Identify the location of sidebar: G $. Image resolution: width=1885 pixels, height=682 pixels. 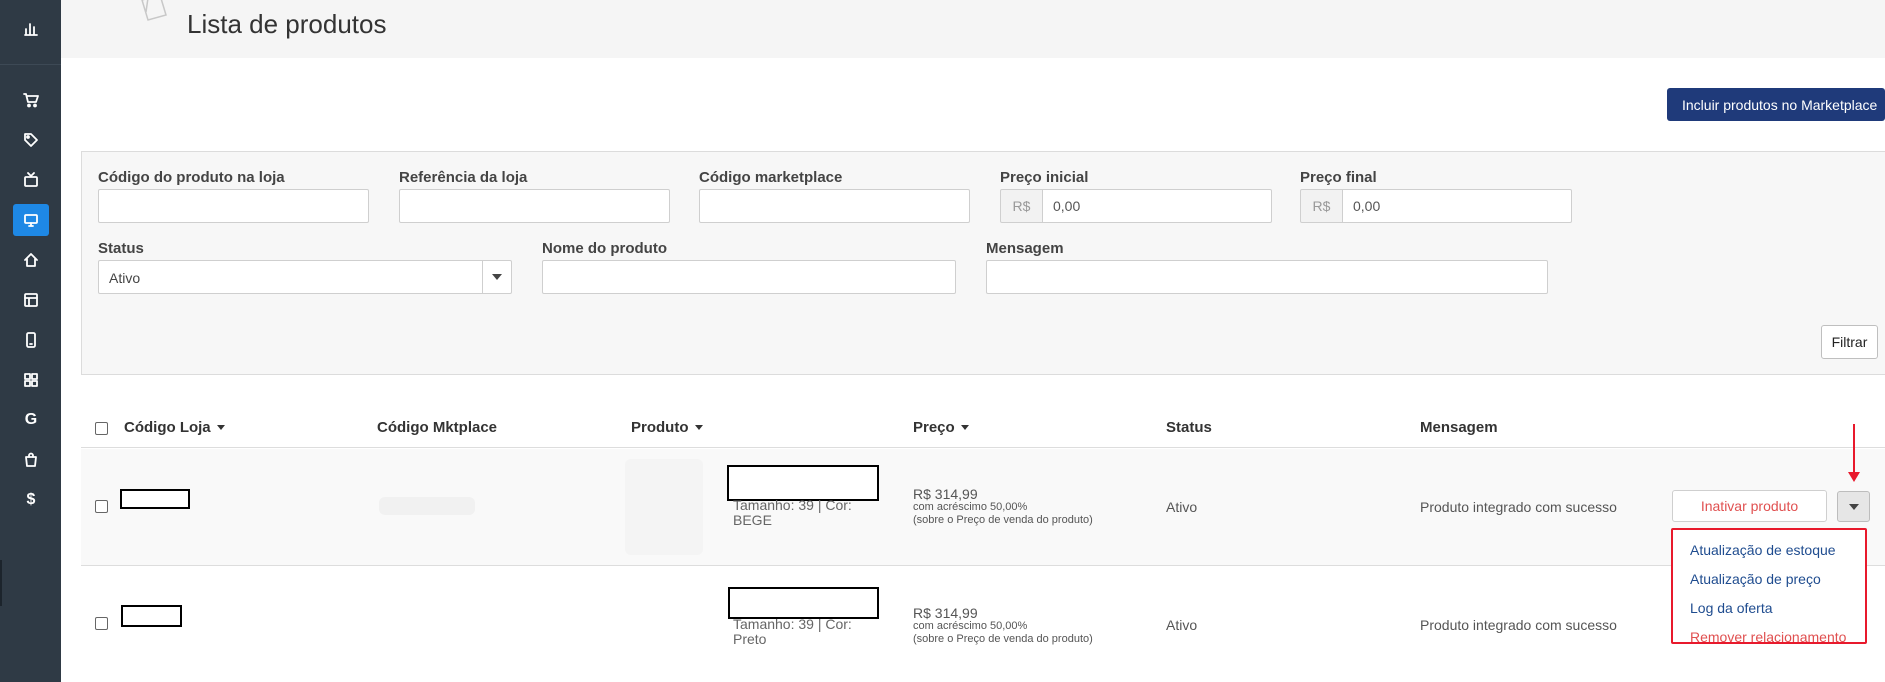
(30, 341).